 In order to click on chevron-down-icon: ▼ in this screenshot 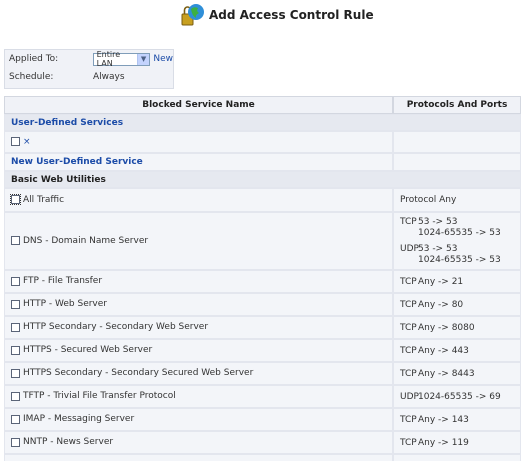, I will do `click(143, 59)`.